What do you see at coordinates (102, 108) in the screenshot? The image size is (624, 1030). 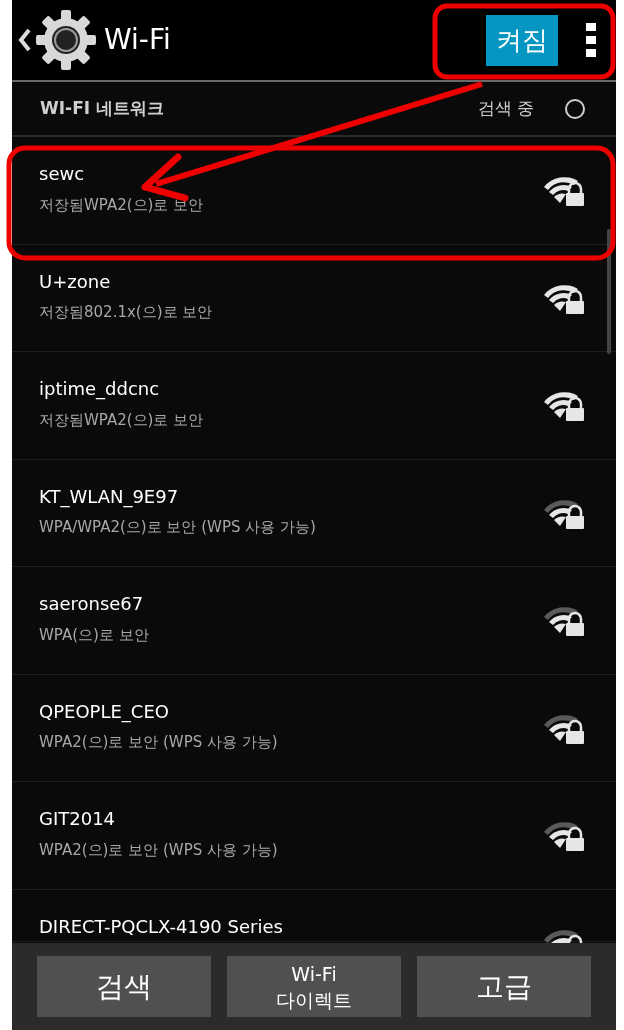 I see `section-title: WI-FI 네트워크` at bounding box center [102, 108].